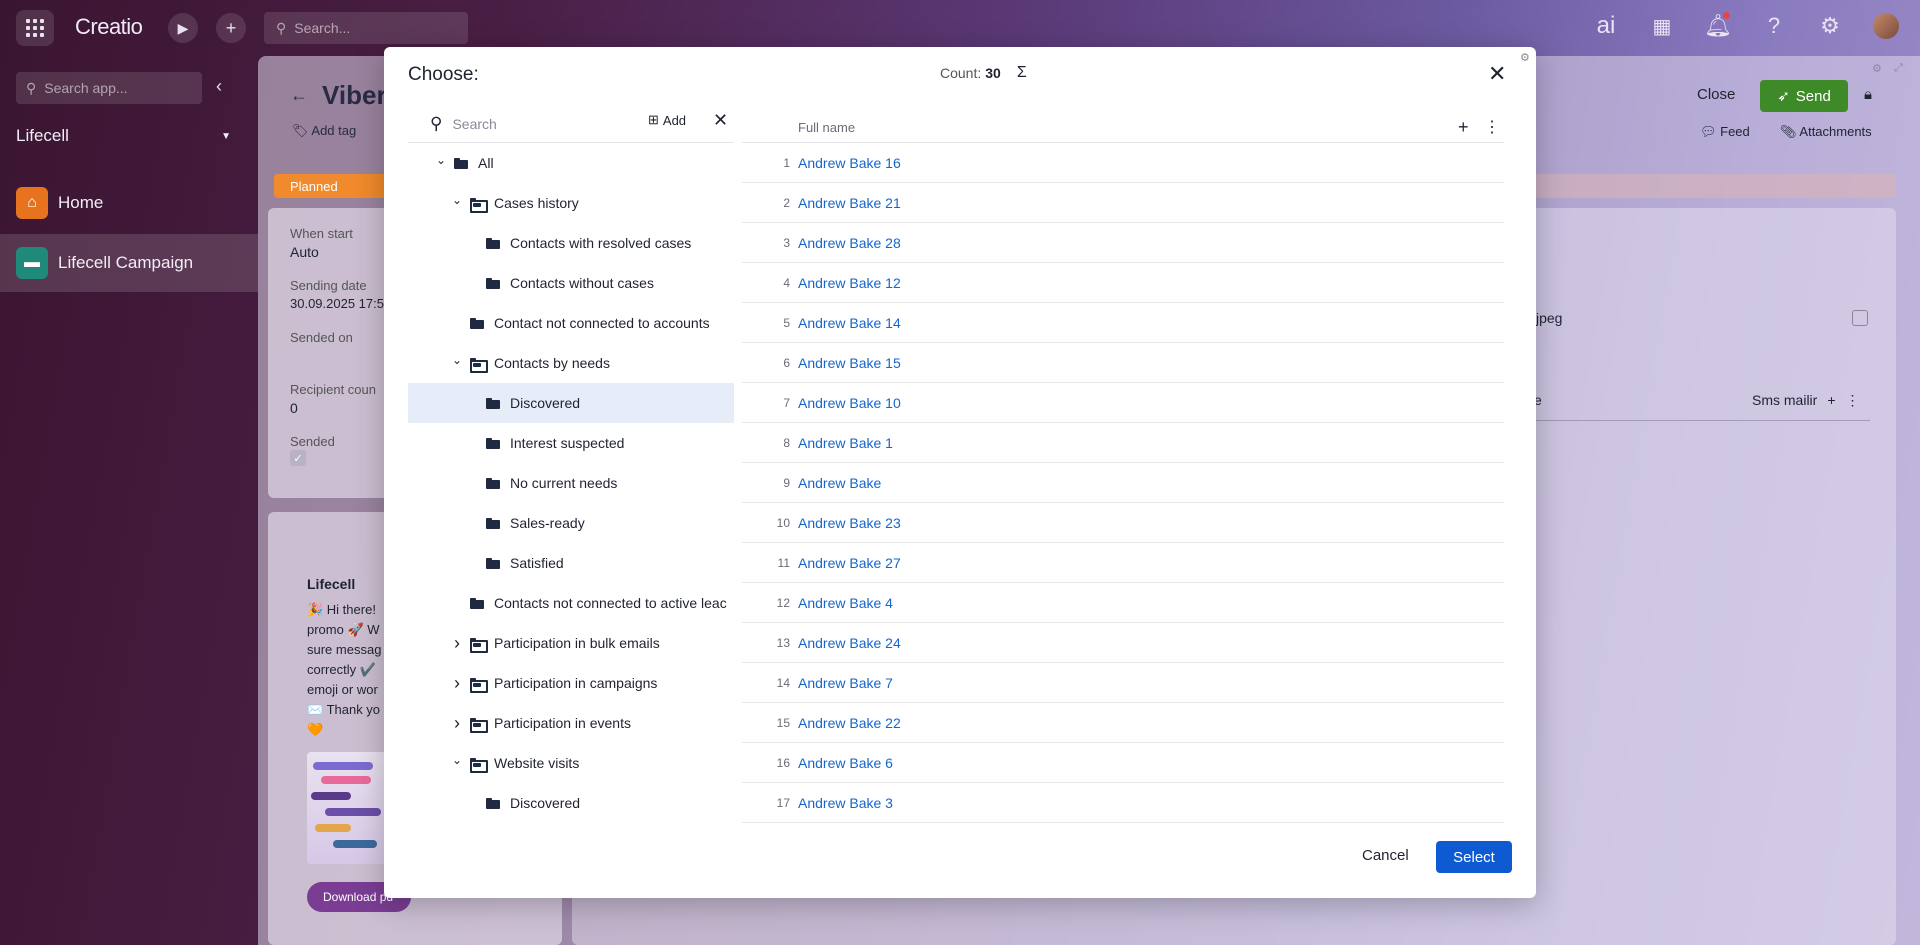 This screenshot has height=945, width=1920. What do you see at coordinates (849, 723) in the screenshot?
I see `contact-name-link: Andrew Bake 22` at bounding box center [849, 723].